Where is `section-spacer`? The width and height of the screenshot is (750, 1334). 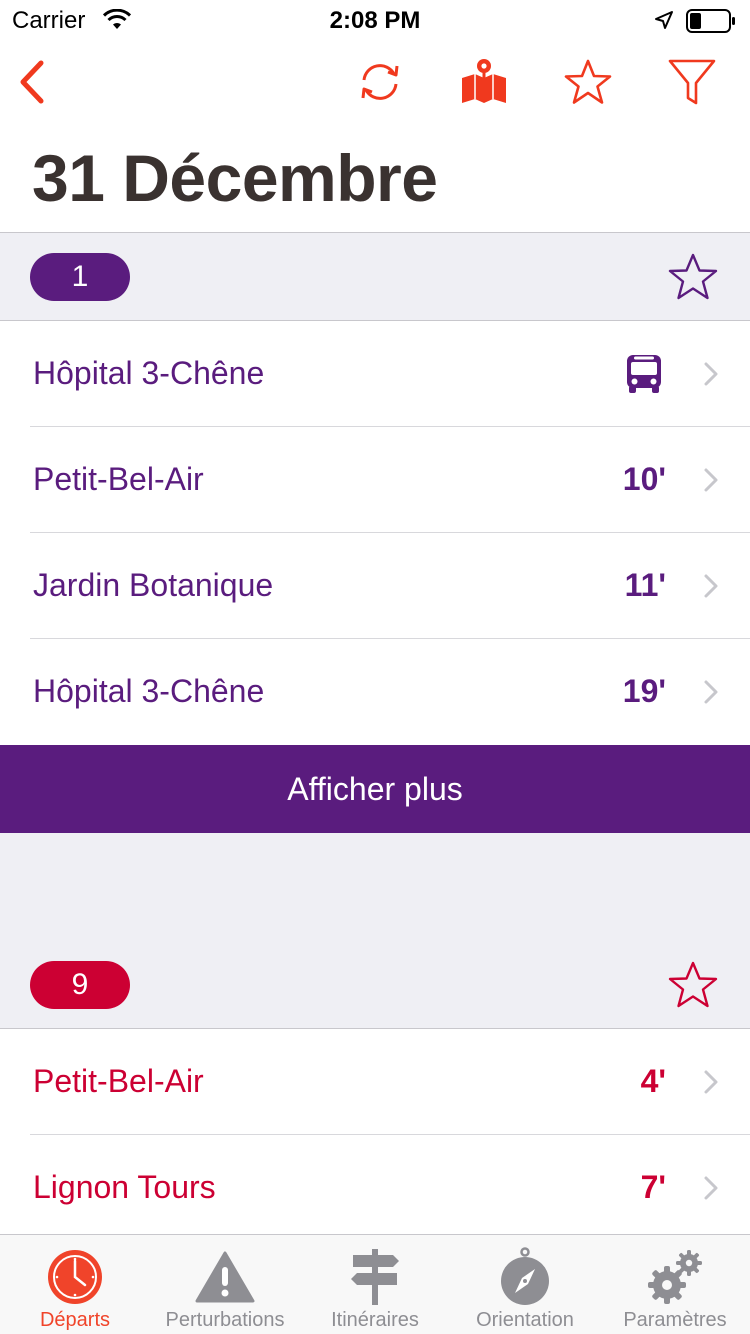 section-spacer is located at coordinates (375, 887).